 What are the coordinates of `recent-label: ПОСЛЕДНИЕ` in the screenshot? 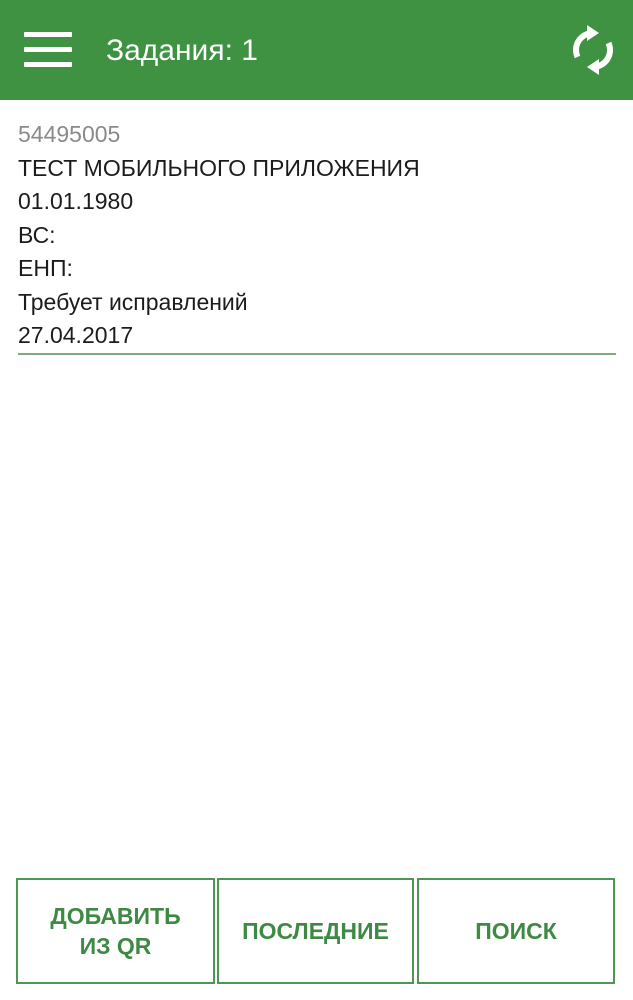 It's located at (315, 931).